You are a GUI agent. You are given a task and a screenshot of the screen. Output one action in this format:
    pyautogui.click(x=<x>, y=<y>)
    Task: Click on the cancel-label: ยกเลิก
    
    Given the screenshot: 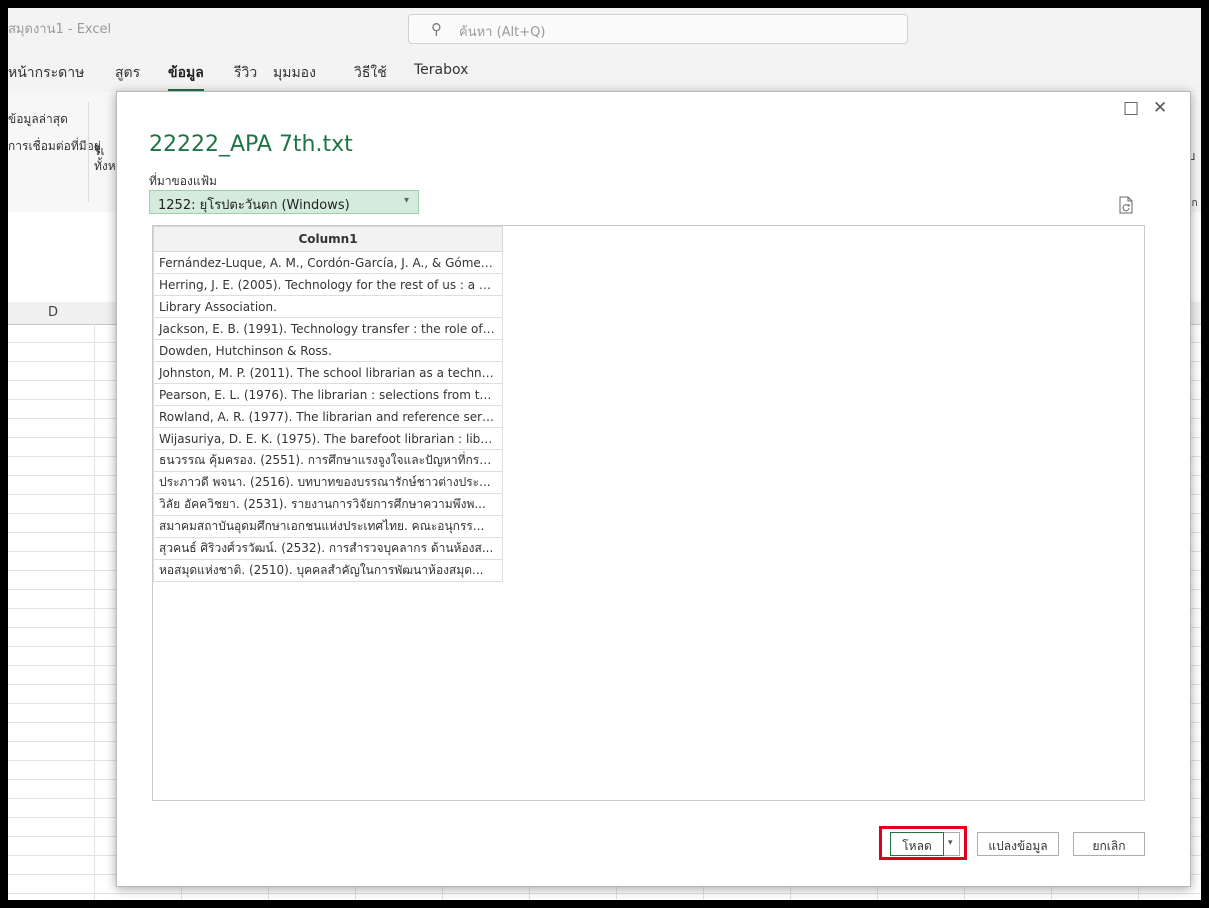 What is the action you would take?
    pyautogui.click(x=1109, y=846)
    